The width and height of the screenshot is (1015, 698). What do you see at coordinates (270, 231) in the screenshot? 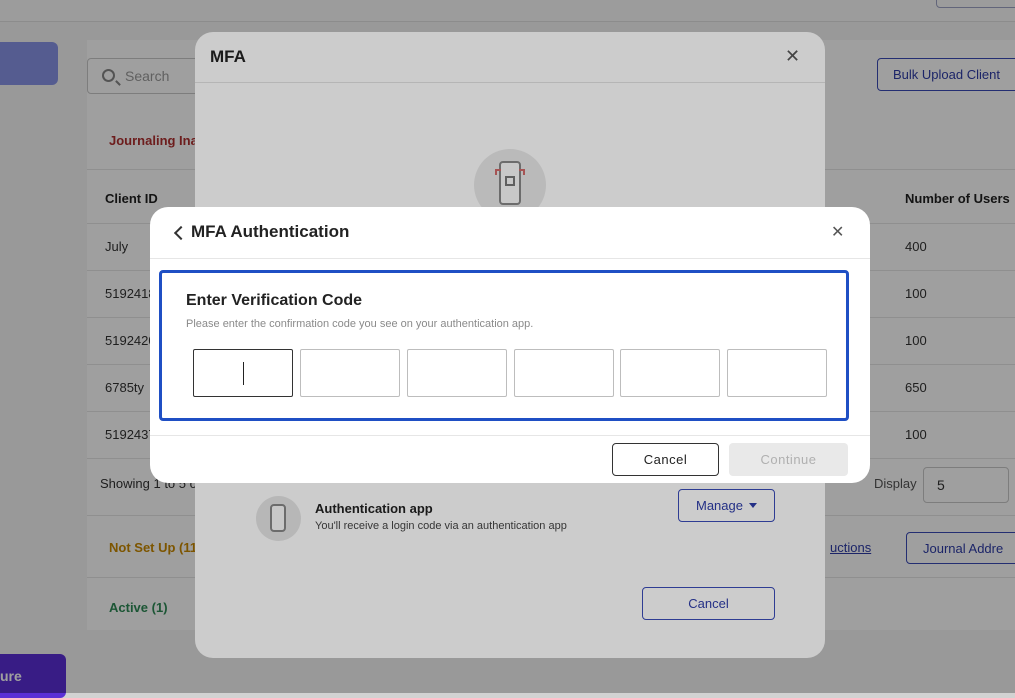
I see `auth-dialog-title: MFA Authentication` at bounding box center [270, 231].